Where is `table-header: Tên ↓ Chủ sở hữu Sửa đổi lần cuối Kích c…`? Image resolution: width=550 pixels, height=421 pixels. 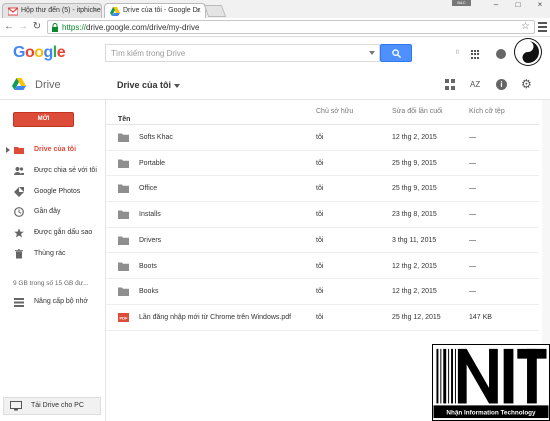
table-header: Tên ↓ Chủ sở hữu Sửa đổi lần cuối Kích c… is located at coordinates (322, 112).